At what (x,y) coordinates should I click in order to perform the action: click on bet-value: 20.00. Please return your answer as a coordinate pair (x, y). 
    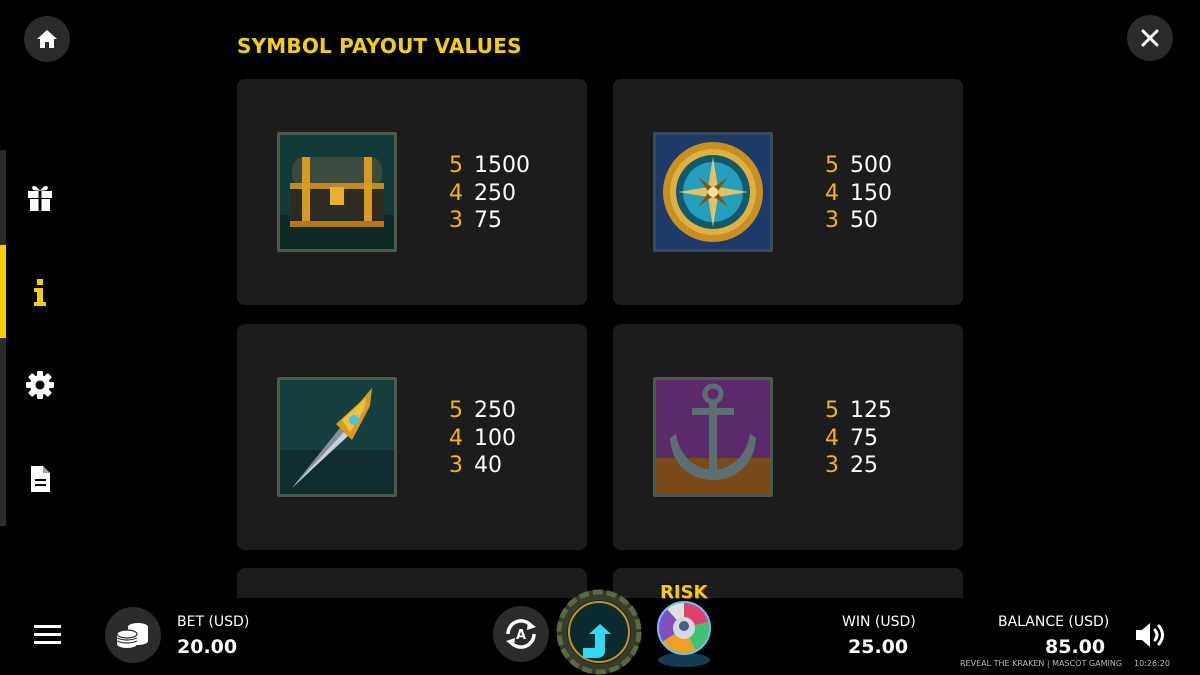
    Looking at the image, I should click on (207, 647).